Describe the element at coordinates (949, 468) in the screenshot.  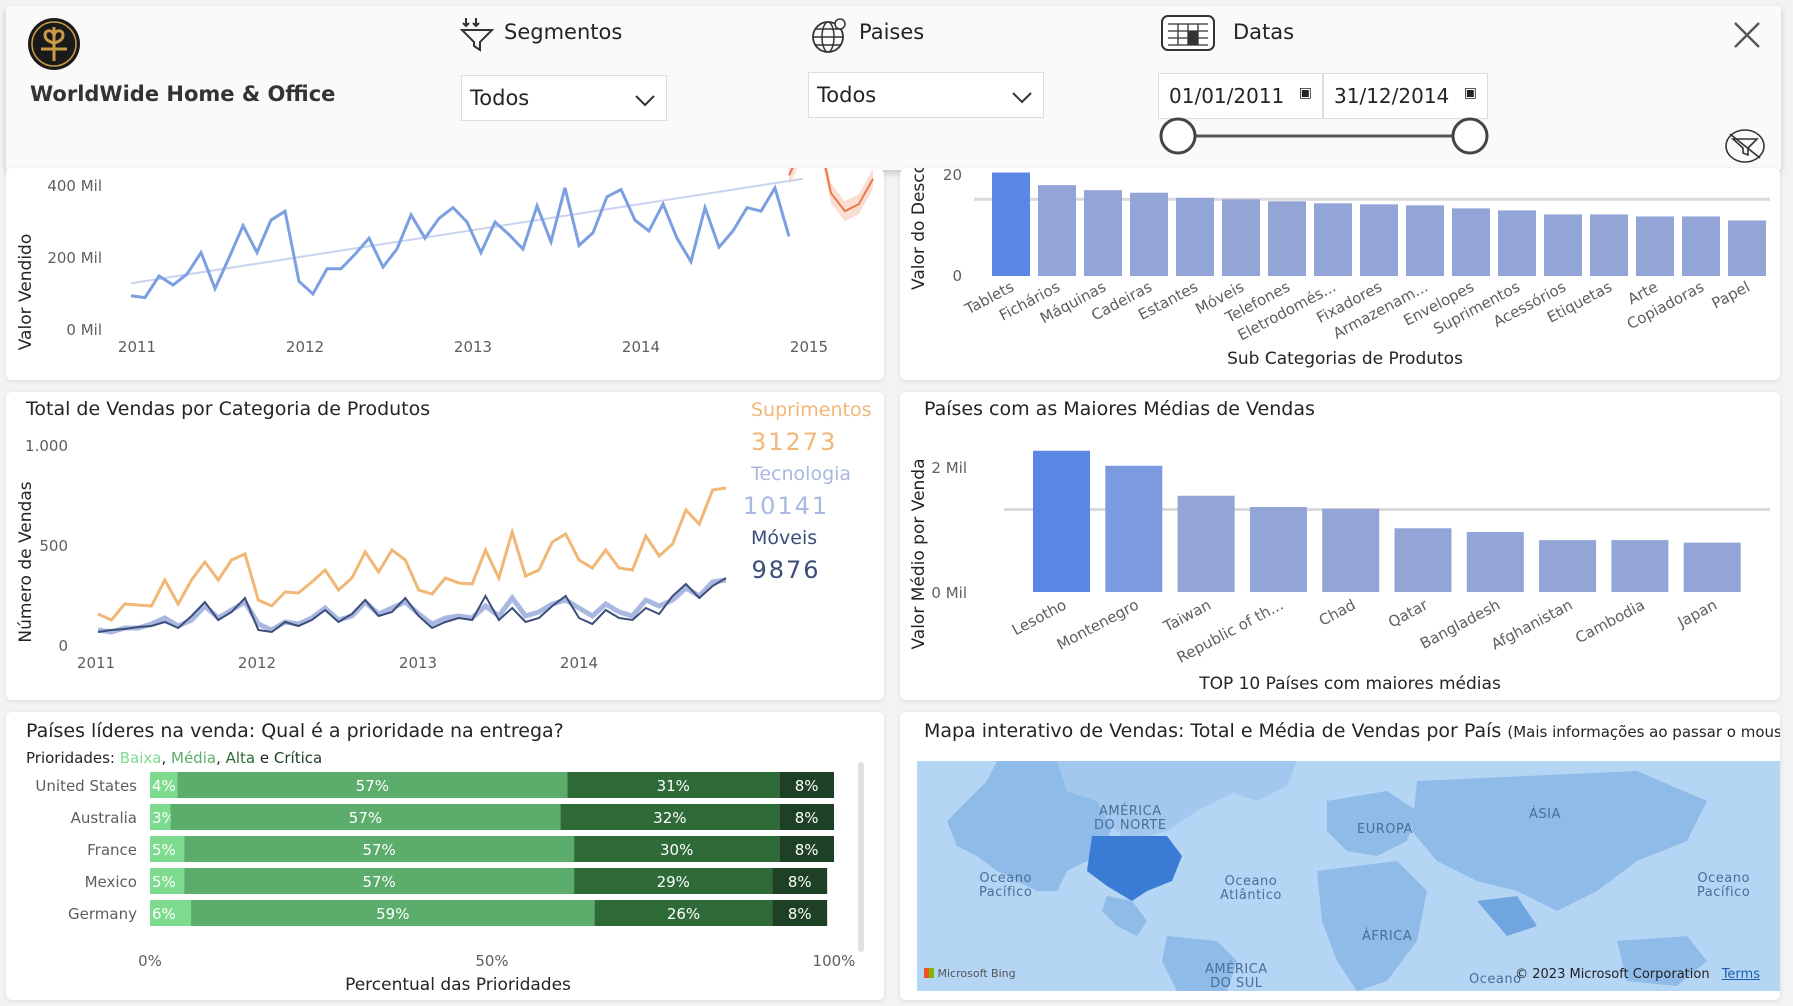
I see `y-tick-label: 2 Mil` at that location.